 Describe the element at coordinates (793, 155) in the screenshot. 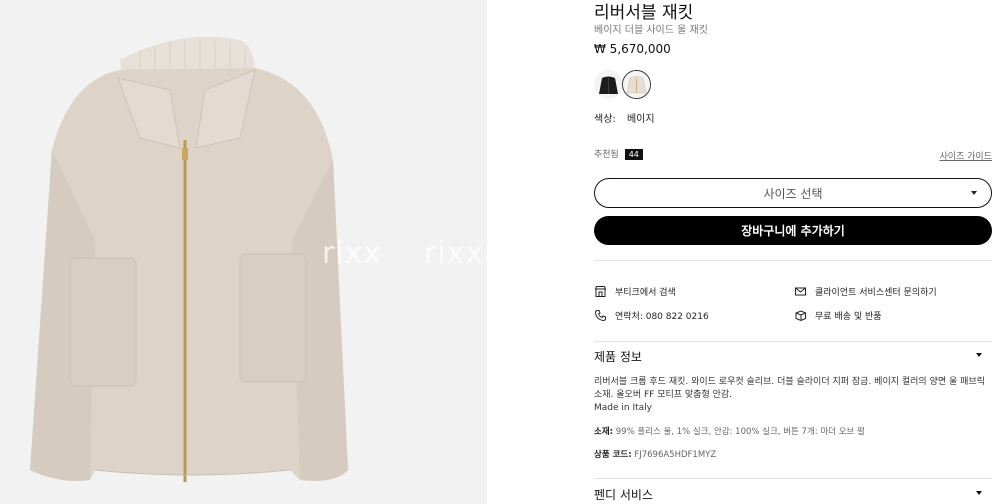

I see `size-recommendation: 추천됨 44 사이즈 가이드` at that location.